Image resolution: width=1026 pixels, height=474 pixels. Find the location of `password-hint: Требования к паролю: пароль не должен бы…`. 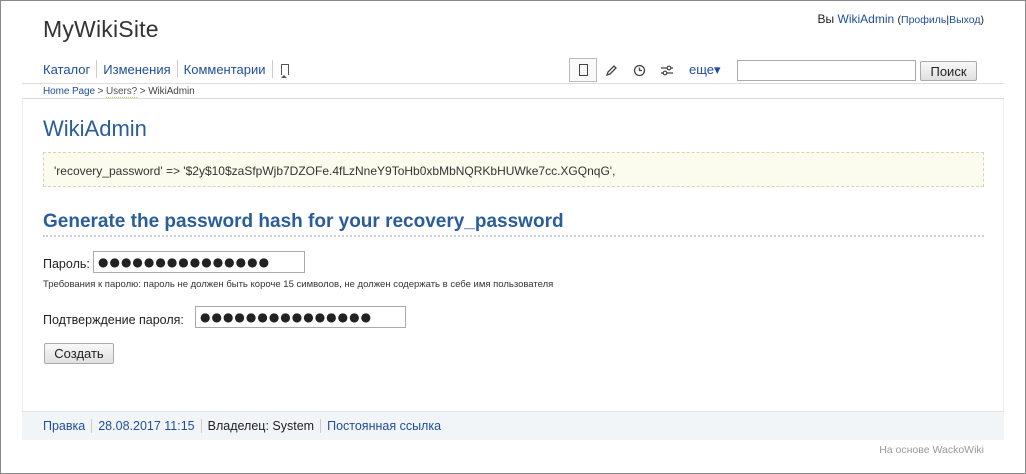

password-hint: Требования к паролю: пароль не должен бы… is located at coordinates (298, 284).